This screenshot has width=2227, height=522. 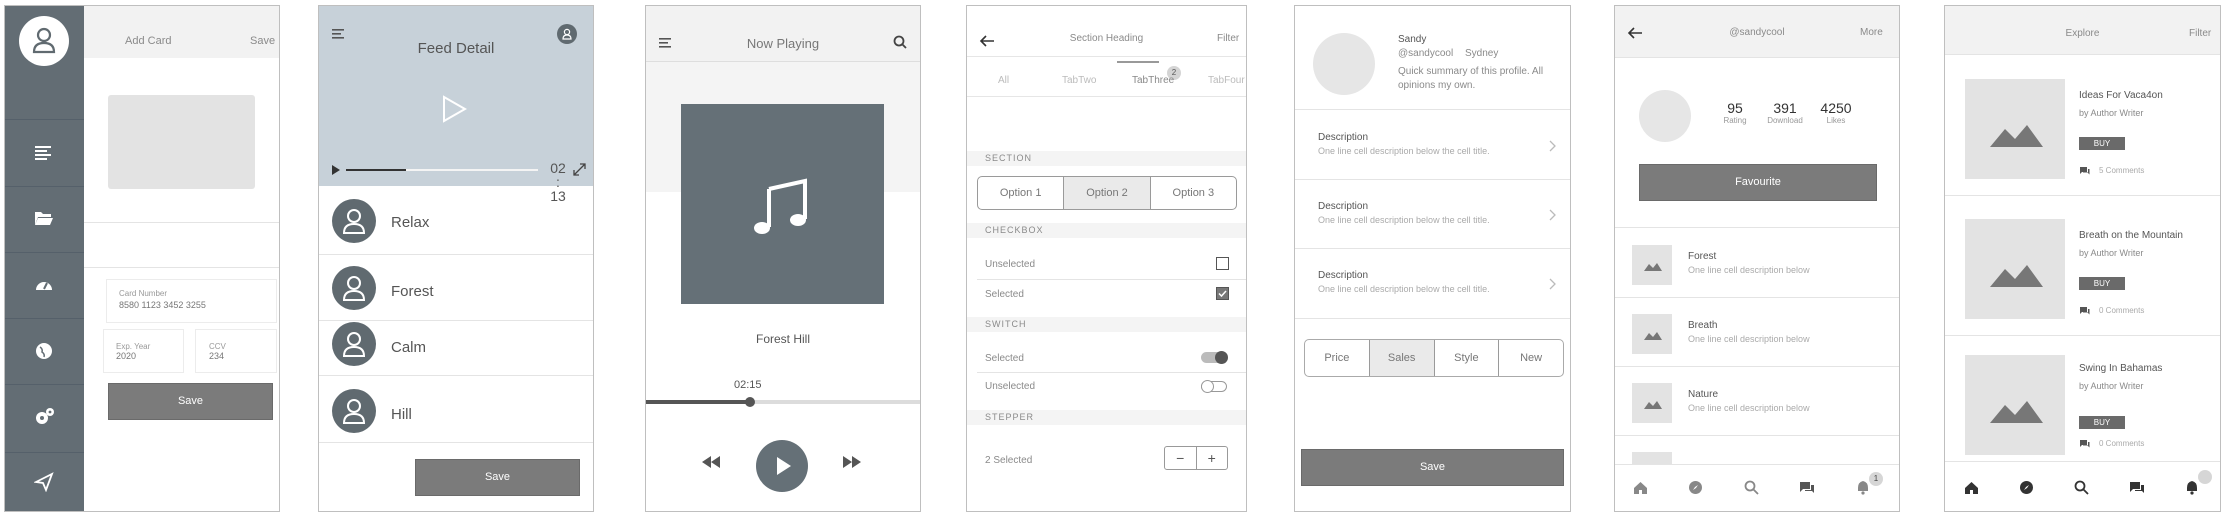 What do you see at coordinates (748, 385) in the screenshot?
I see `time-readout: 02:15` at bounding box center [748, 385].